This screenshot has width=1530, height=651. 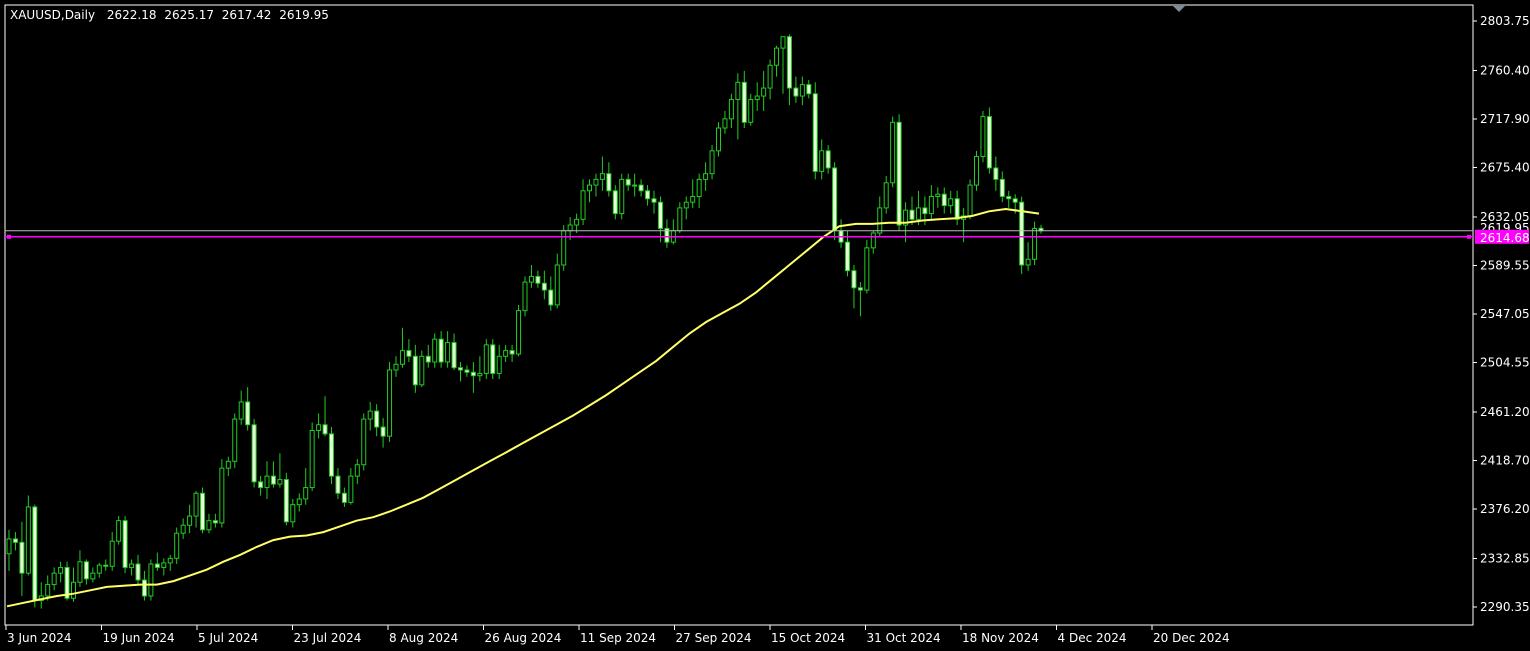 What do you see at coordinates (1092, 638) in the screenshot?
I see `x-tick-label: 4 Dec 2024` at bounding box center [1092, 638].